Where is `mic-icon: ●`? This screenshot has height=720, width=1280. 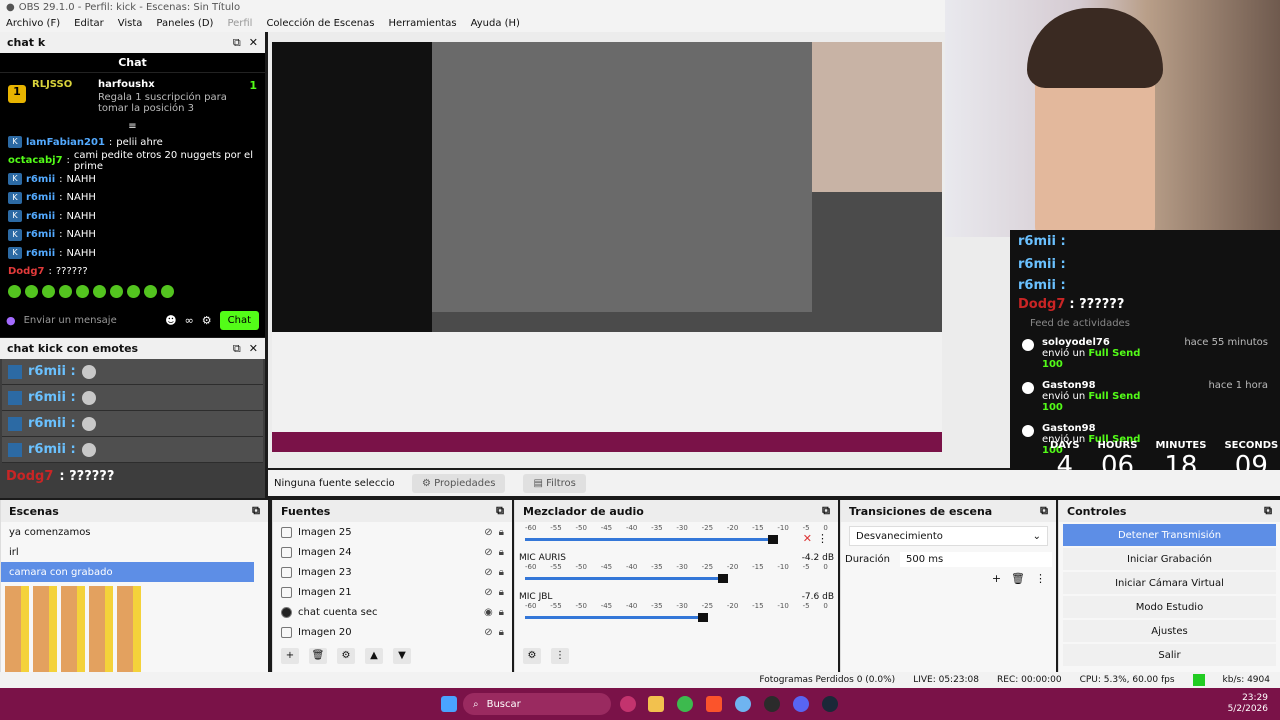
mic-icon: ● is located at coordinates (11, 320).